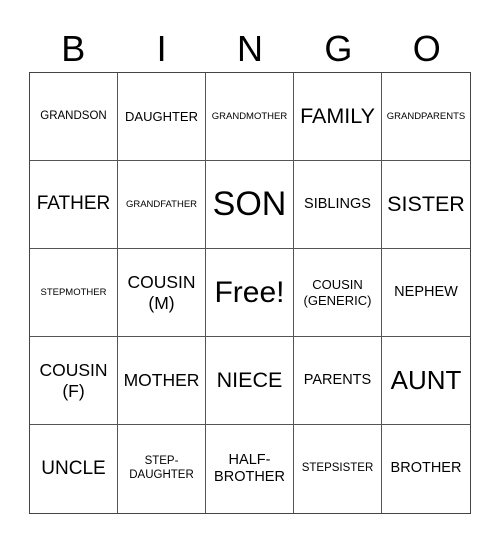 The image size is (500, 544). What do you see at coordinates (250, 381) in the screenshot?
I see `bingo-cell: NIECE` at bounding box center [250, 381].